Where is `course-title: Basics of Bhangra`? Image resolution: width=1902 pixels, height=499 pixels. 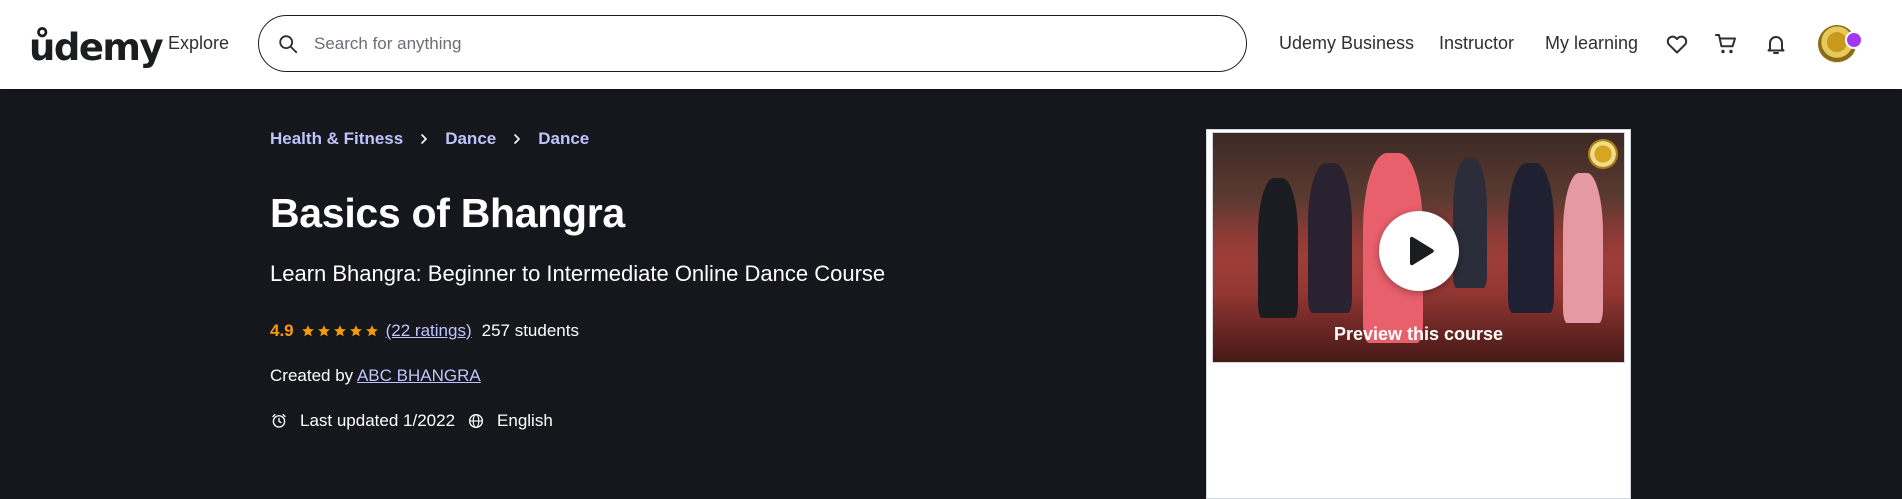 course-title: Basics of Bhangra is located at coordinates (447, 213).